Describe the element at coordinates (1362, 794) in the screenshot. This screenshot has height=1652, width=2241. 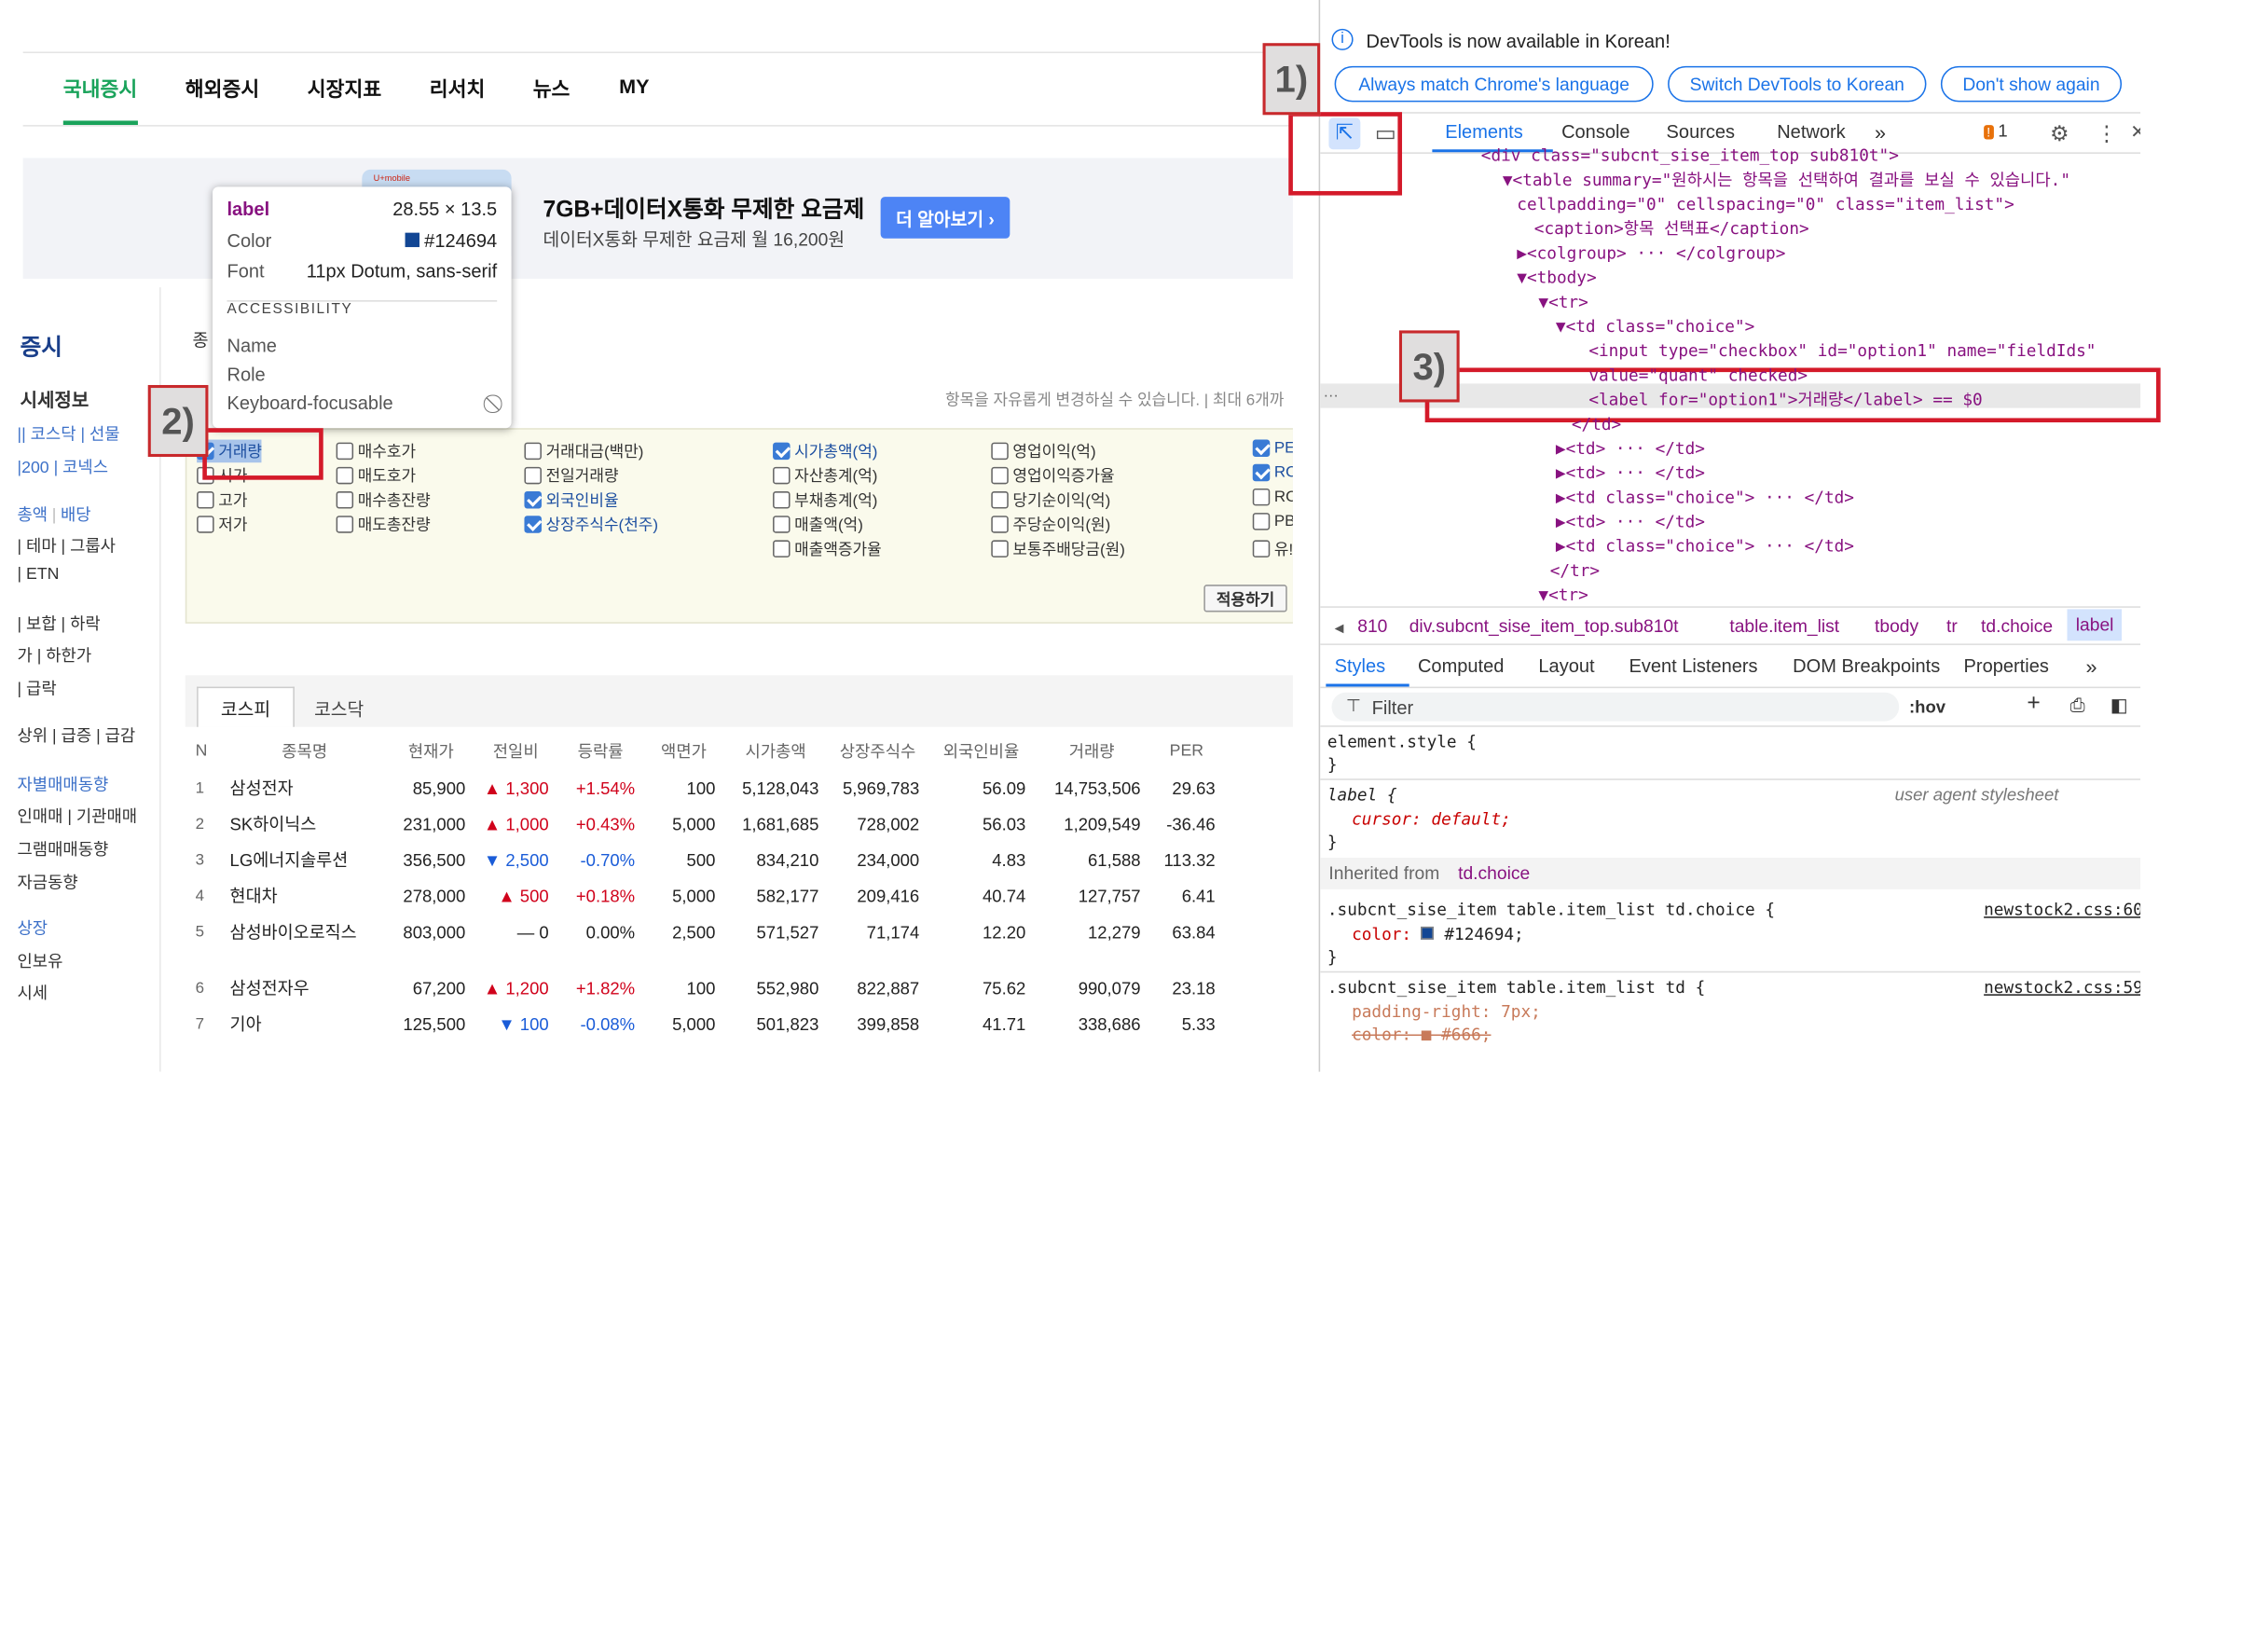
I see `css-rule-label: label {` at that location.